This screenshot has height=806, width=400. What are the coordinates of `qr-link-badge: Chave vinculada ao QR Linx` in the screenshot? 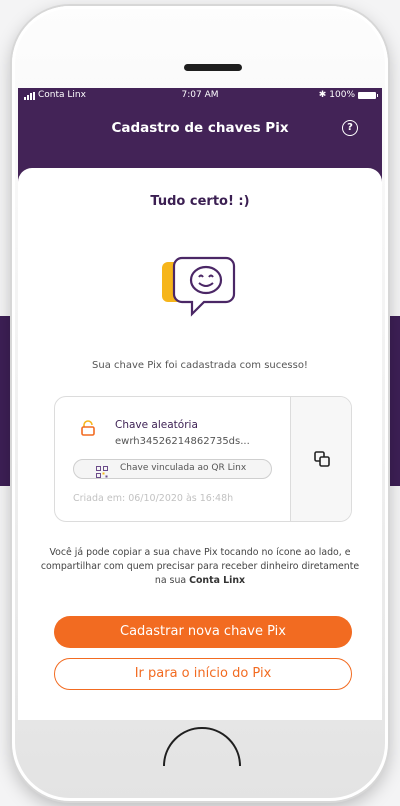 It's located at (172, 469).